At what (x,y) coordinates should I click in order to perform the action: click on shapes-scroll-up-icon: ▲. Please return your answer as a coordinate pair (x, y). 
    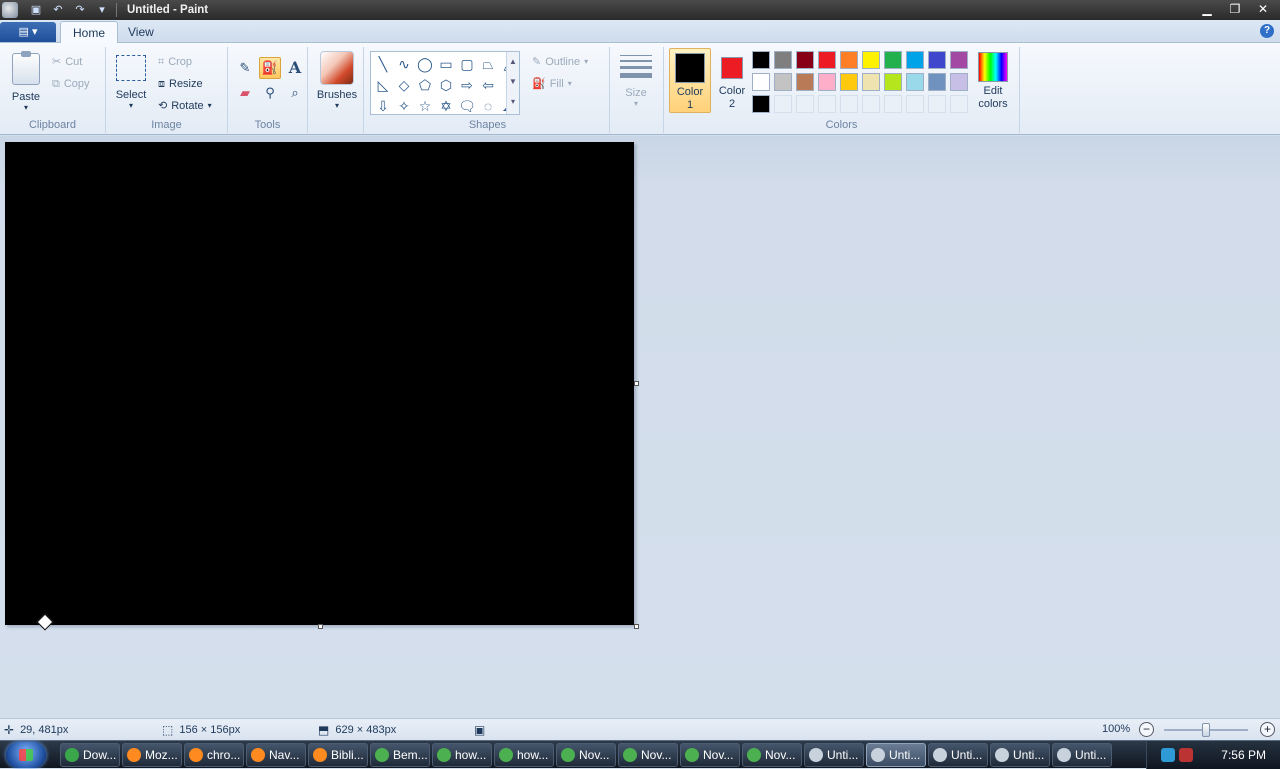
    Looking at the image, I should click on (513, 62).